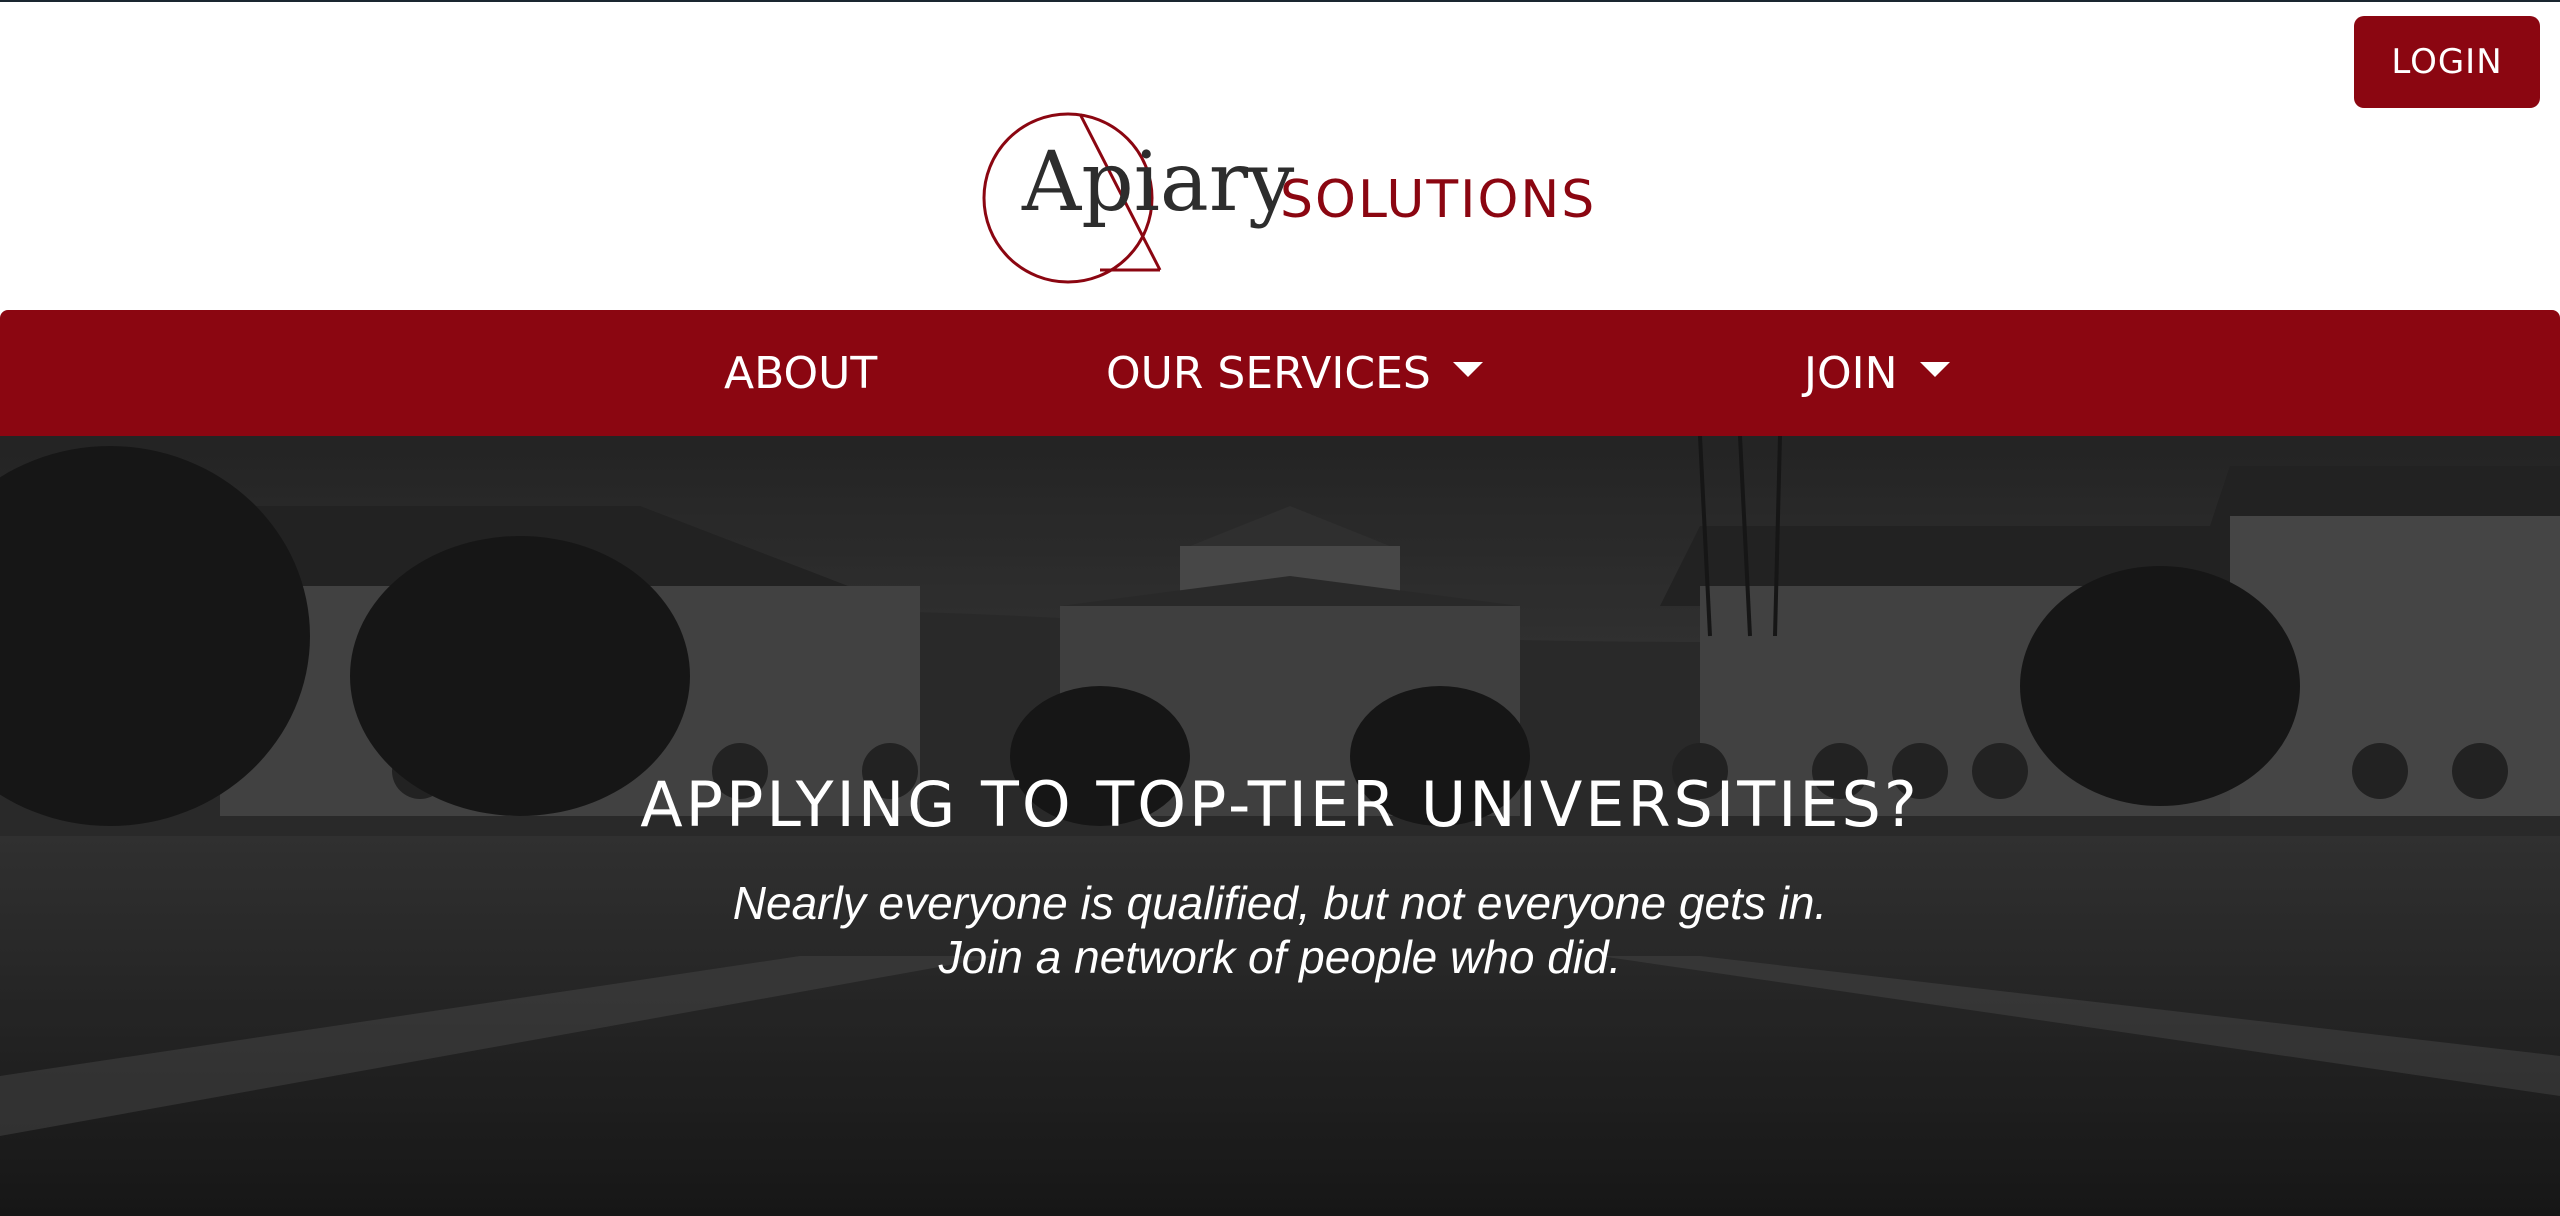 The image size is (2560, 1216). Describe the element at coordinates (1158, 182) in the screenshot. I see `logo-wordmark: Apiary` at that location.